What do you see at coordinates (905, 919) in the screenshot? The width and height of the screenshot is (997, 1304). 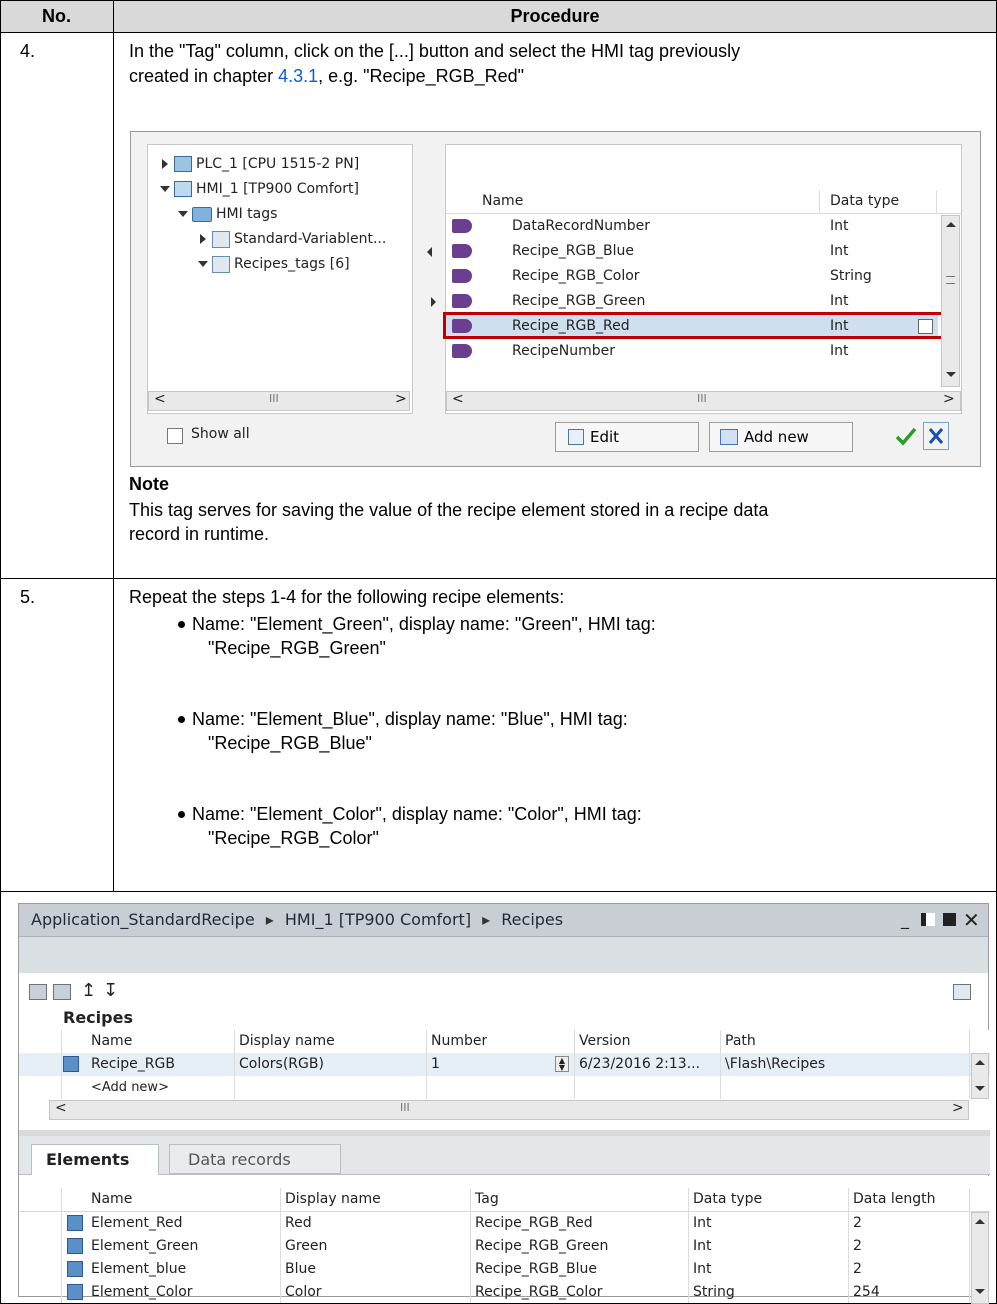 I see `minimize-icon: _` at bounding box center [905, 919].